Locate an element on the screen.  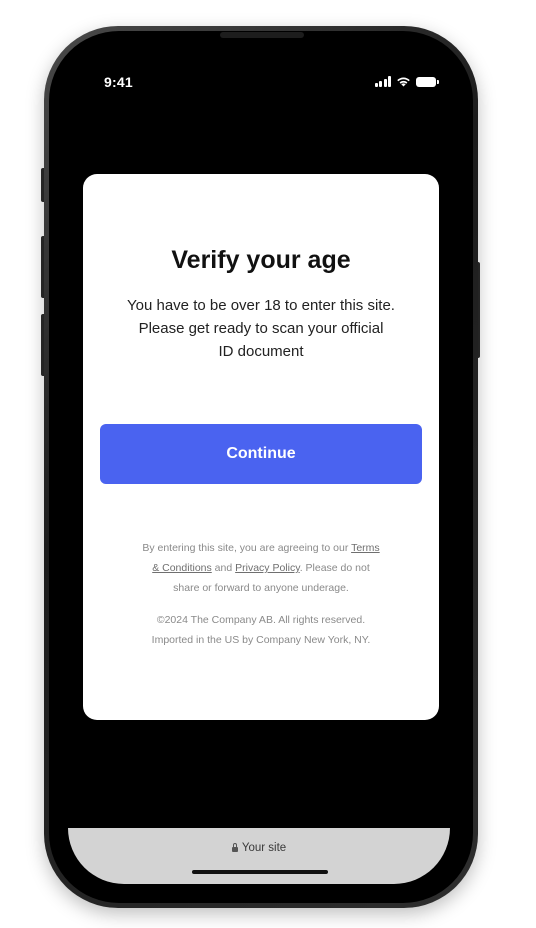
status-time: 9:41 is located at coordinates (118, 82).